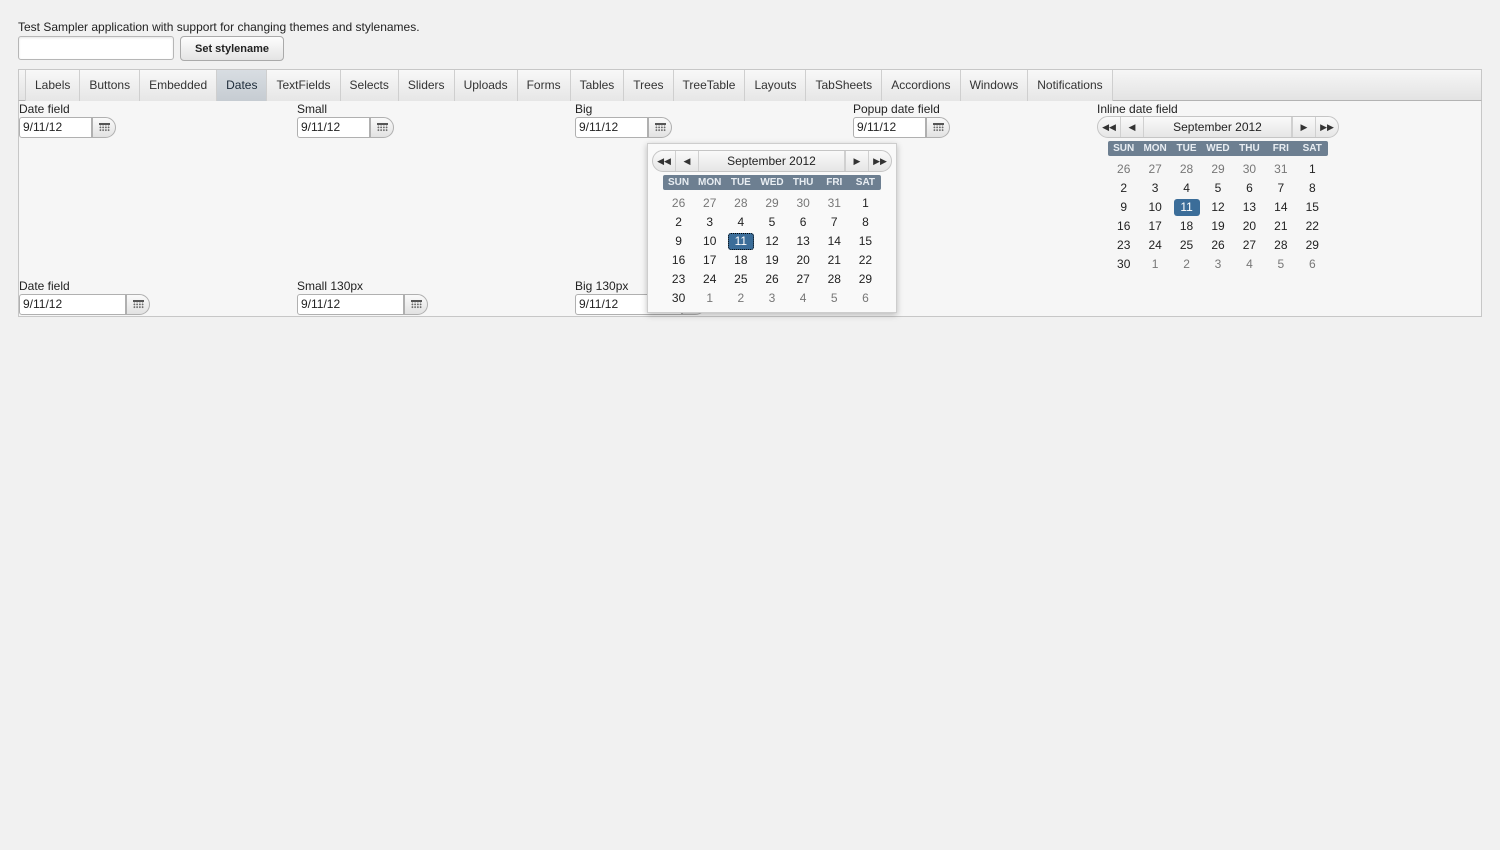 This screenshot has width=1500, height=850. What do you see at coordinates (1132, 127) in the screenshot?
I see `prev-month-icon: ◀` at bounding box center [1132, 127].